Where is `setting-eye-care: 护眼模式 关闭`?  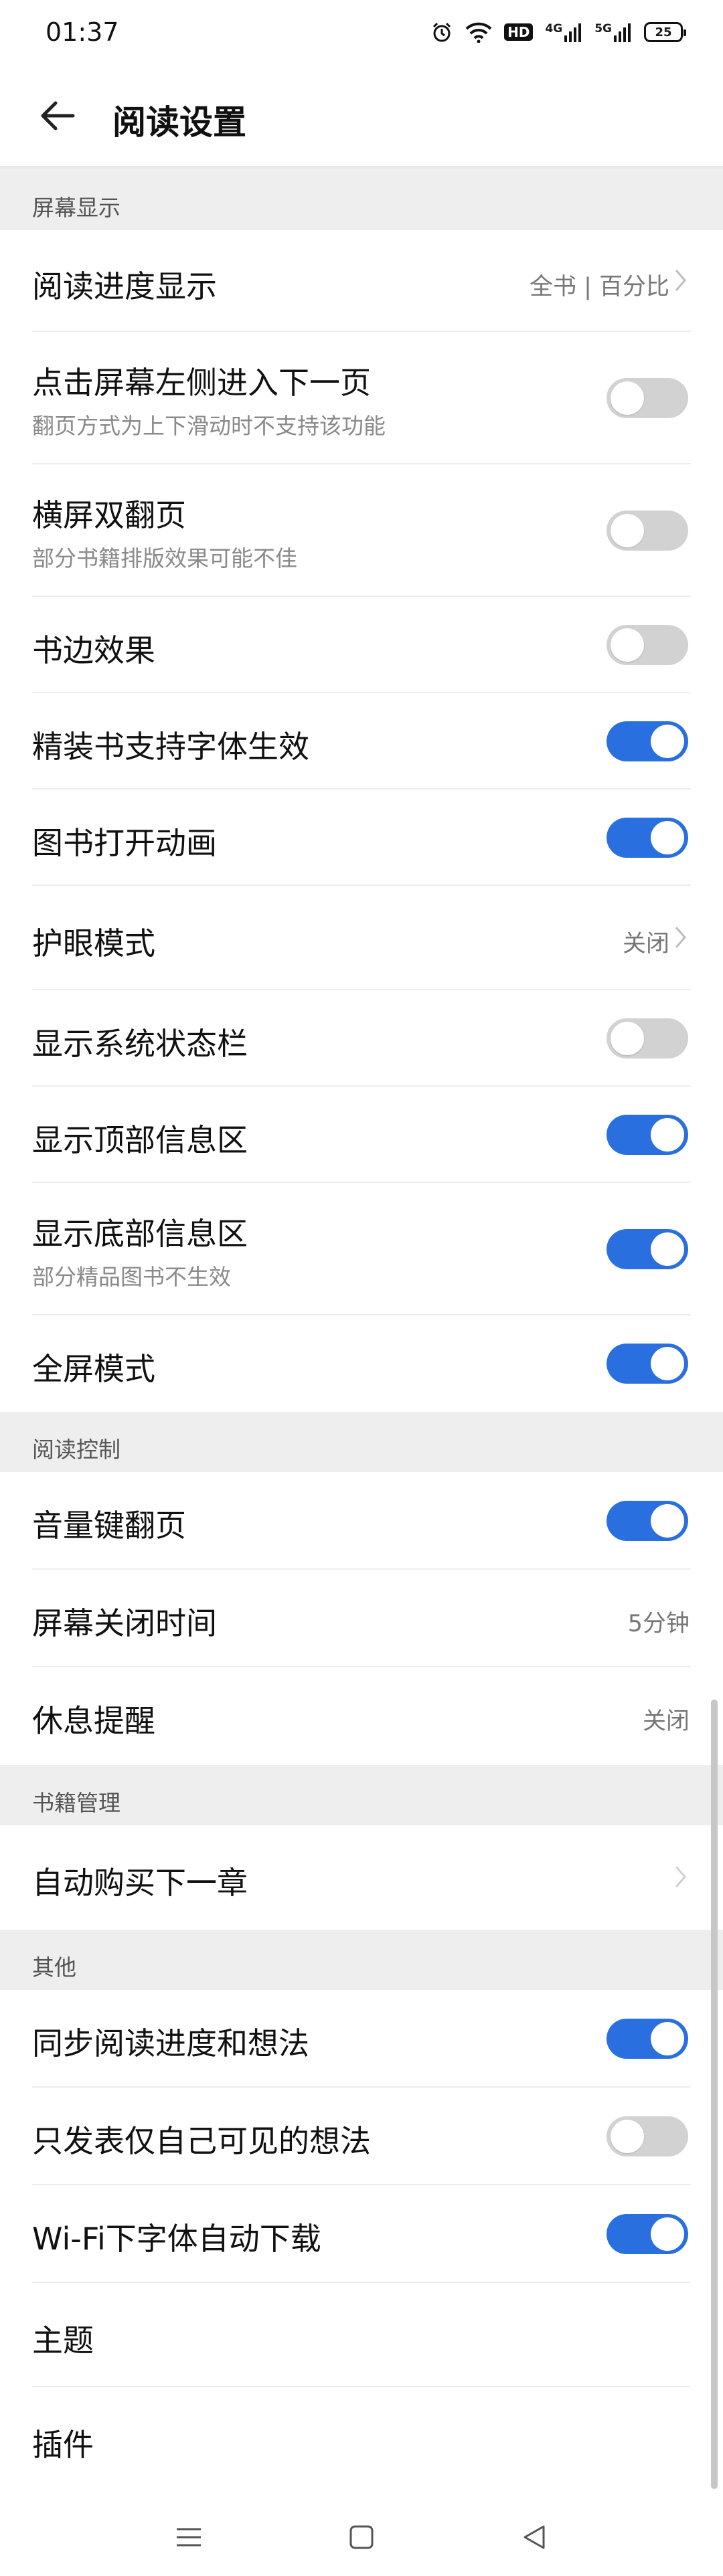
setting-eye-care: 护眼模式 关闭 is located at coordinates (361, 938).